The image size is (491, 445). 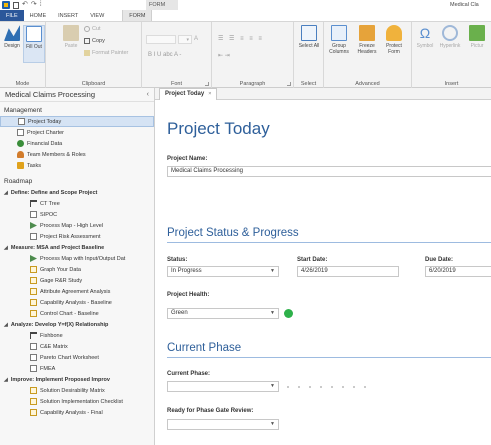 What do you see at coordinates (196, 39) in the screenshot?
I see `font-grow-icon: A` at bounding box center [196, 39].